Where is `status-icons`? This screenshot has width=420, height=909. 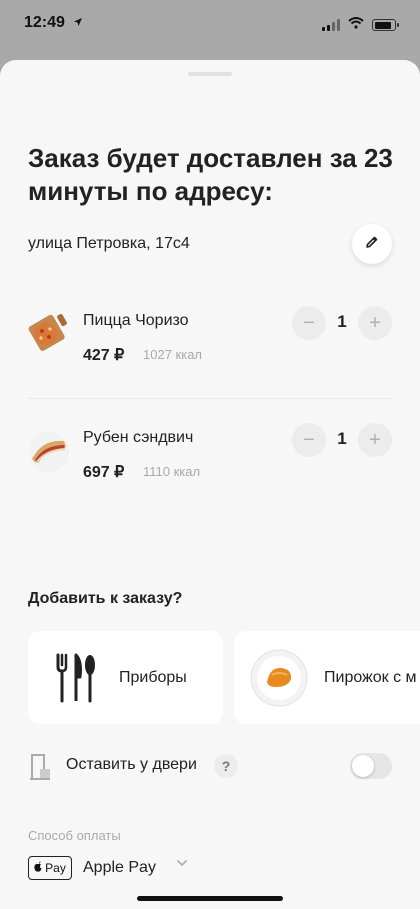
status-icons is located at coordinates (360, 25).